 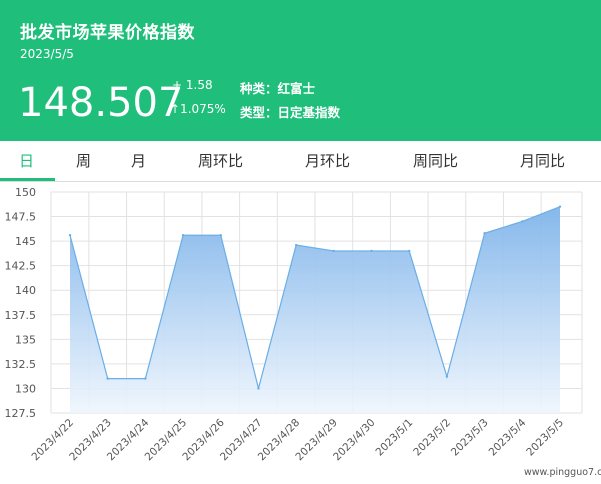 What do you see at coordinates (395, 438) in the screenshot?
I see `x-tick-label: 2023/5/1` at bounding box center [395, 438].